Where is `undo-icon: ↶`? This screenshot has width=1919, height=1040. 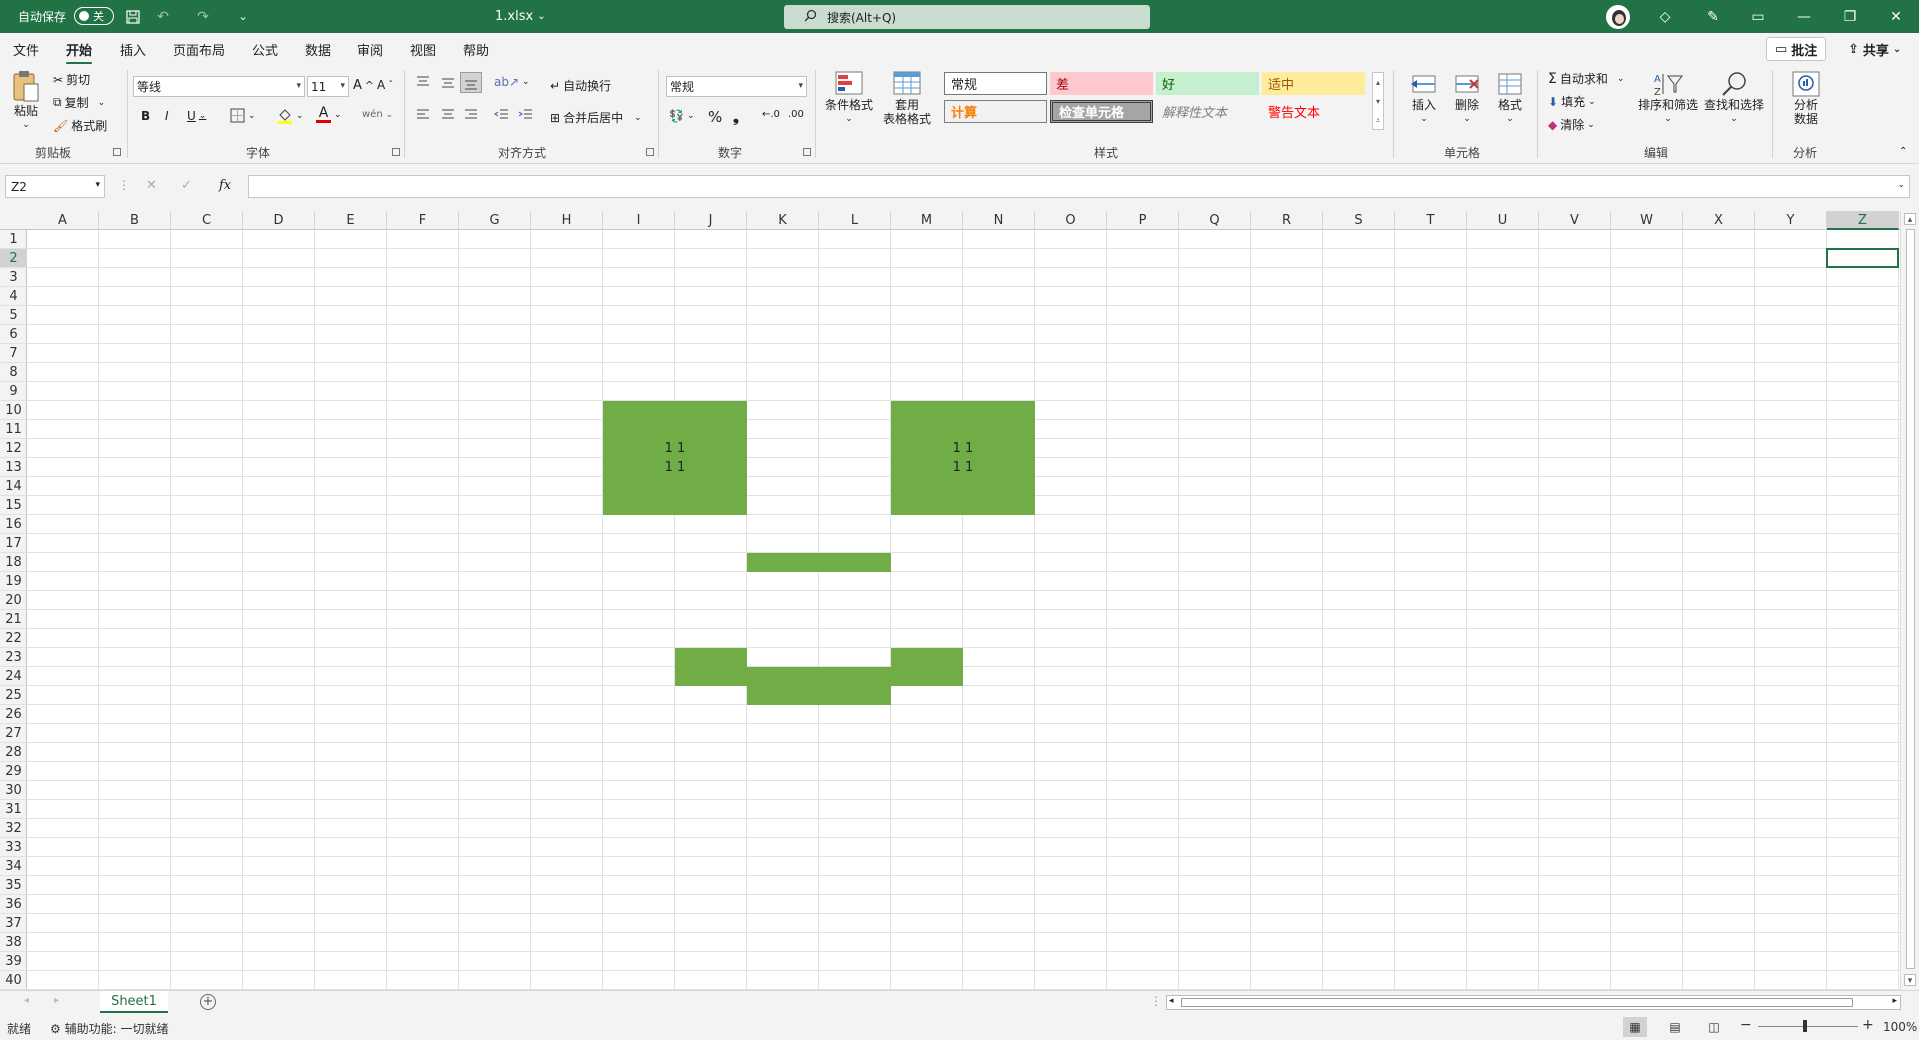 undo-icon: ↶ is located at coordinates (163, 16).